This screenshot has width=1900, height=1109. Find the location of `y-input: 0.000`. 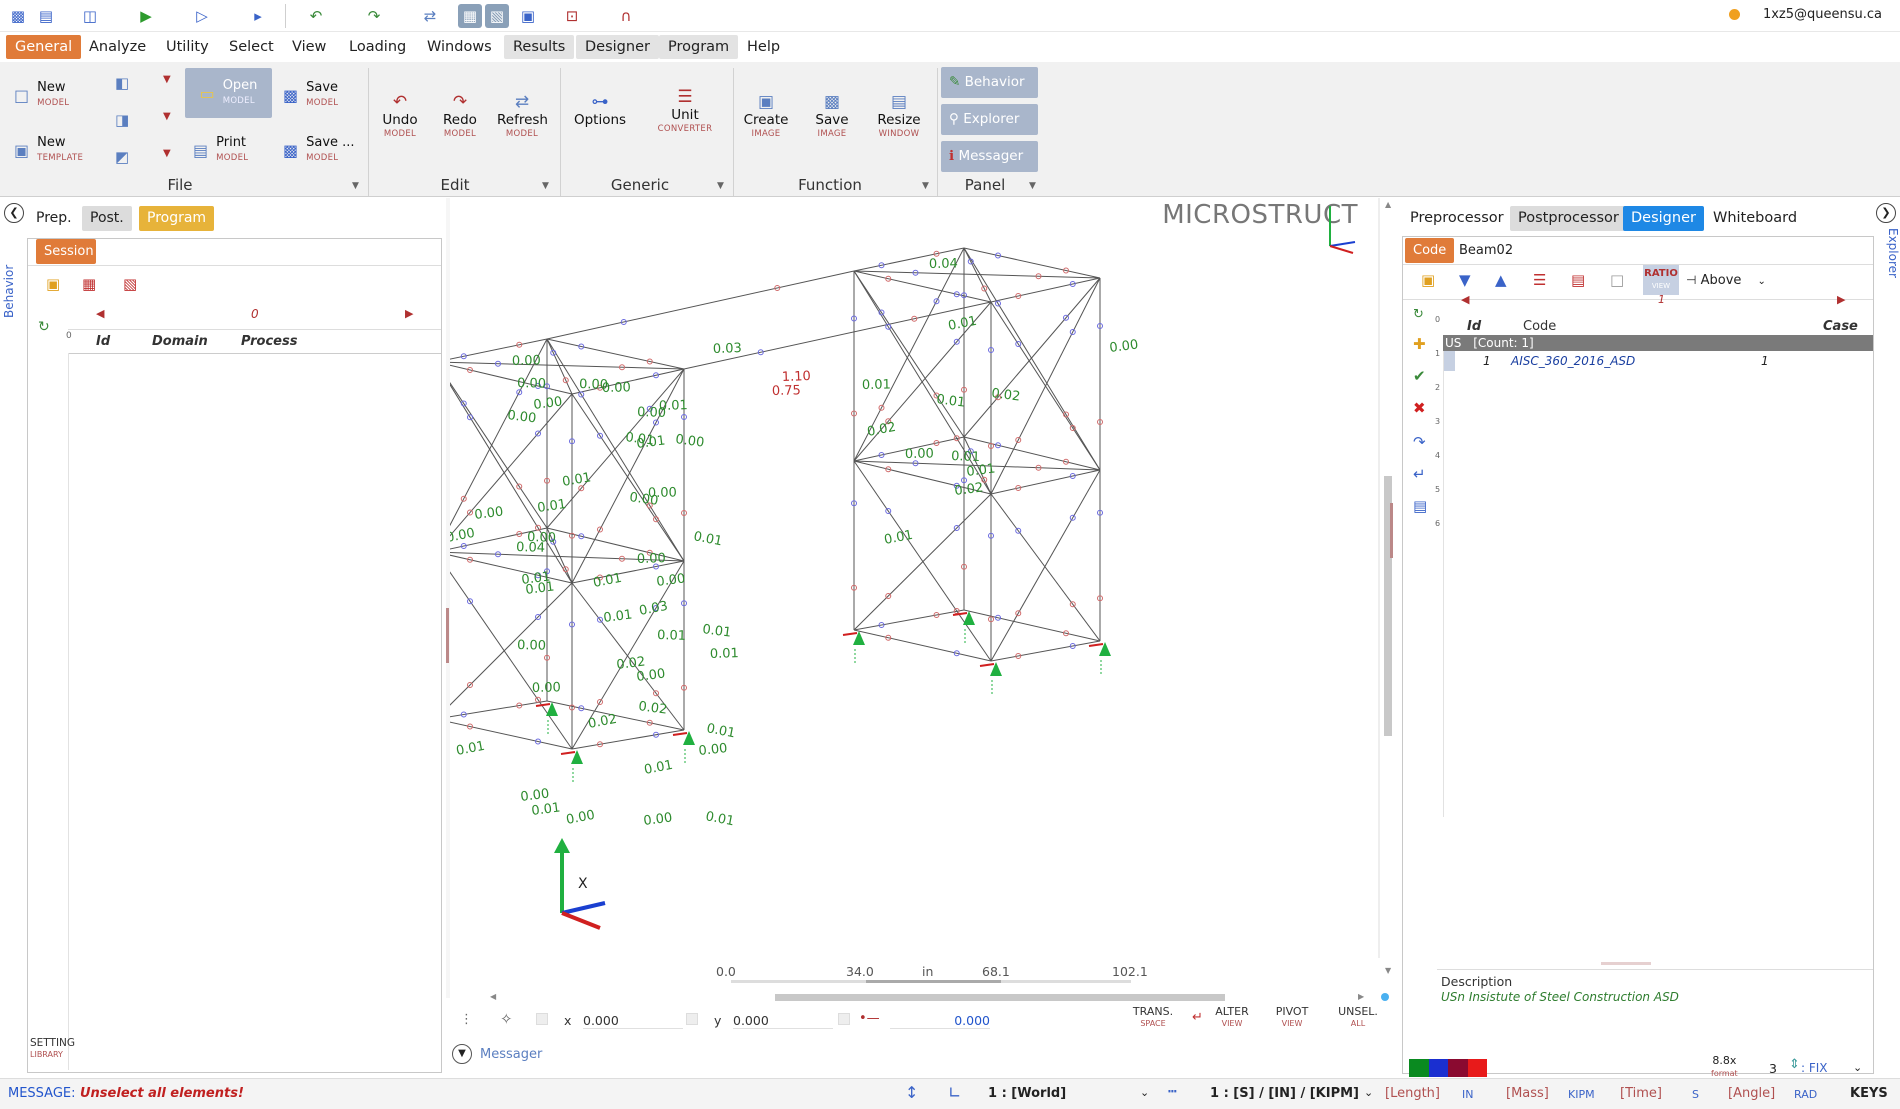

y-input: 0.000 is located at coordinates (783, 1021).